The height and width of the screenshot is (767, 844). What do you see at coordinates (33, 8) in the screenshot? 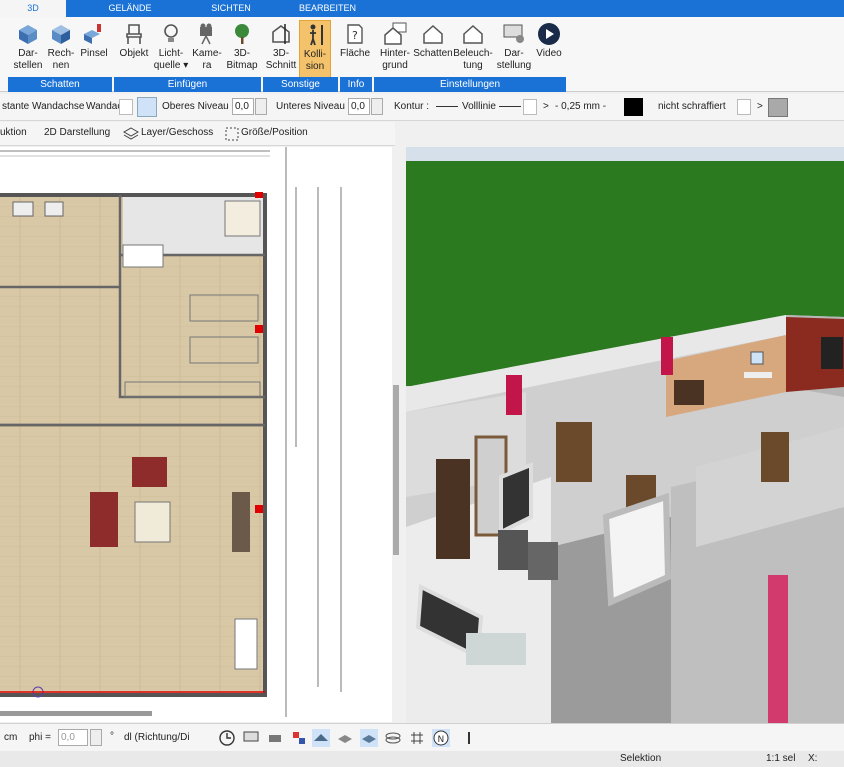
I see `tab-3d: 3D` at bounding box center [33, 8].